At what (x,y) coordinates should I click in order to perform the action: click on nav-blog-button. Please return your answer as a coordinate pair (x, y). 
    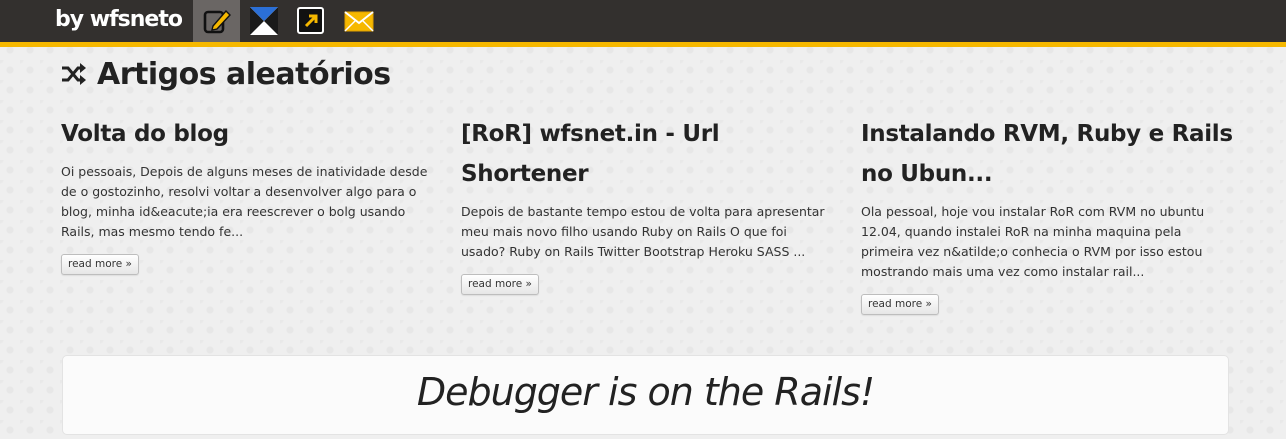
    Looking at the image, I should click on (216, 21).